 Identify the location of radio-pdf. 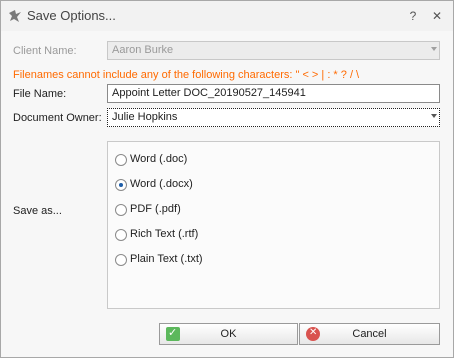
(121, 210).